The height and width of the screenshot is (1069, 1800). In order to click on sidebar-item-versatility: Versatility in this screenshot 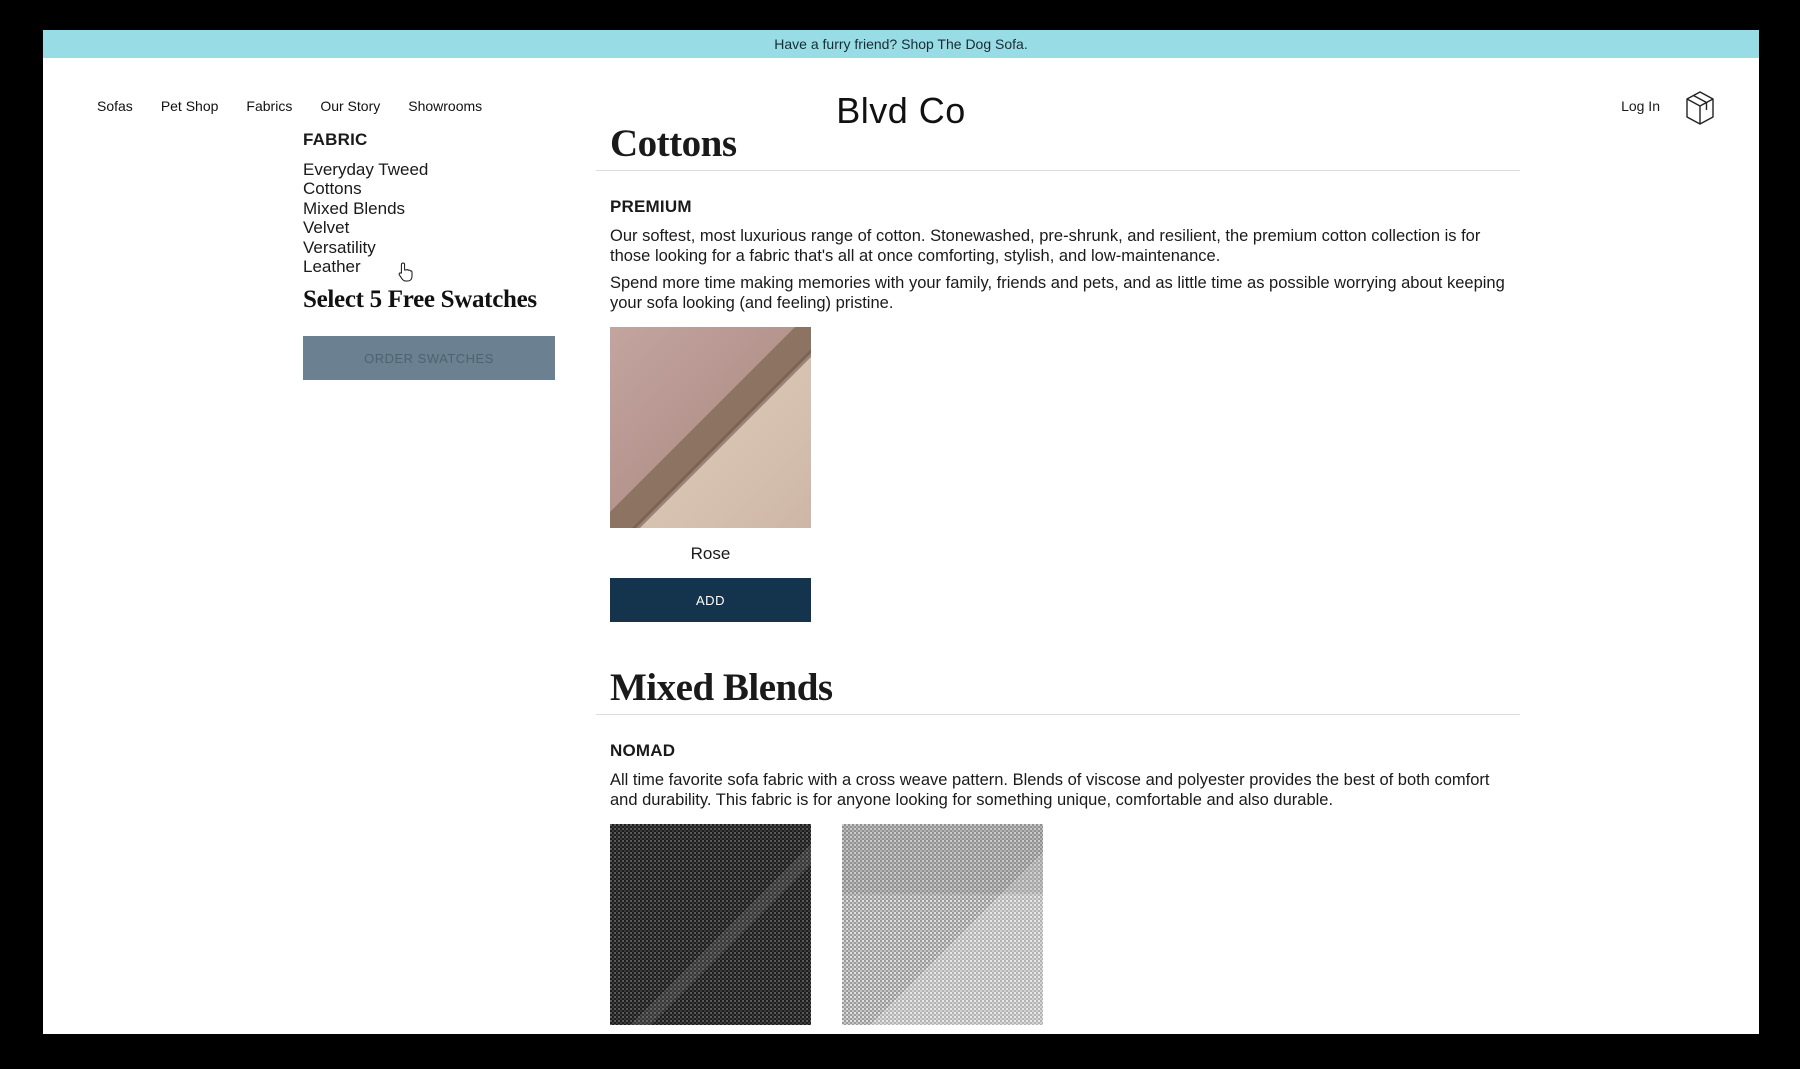, I will do `click(429, 247)`.